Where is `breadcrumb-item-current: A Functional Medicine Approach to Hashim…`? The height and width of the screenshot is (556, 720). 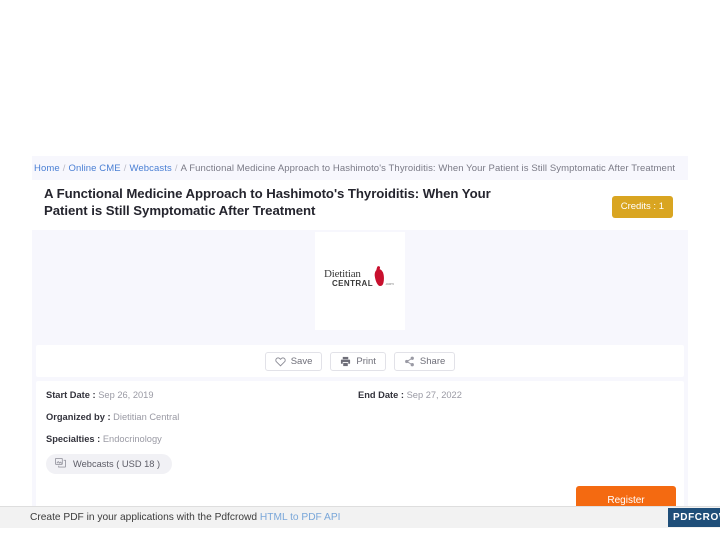
breadcrumb-item-current: A Functional Medicine Approach to Hashim… is located at coordinates (428, 168).